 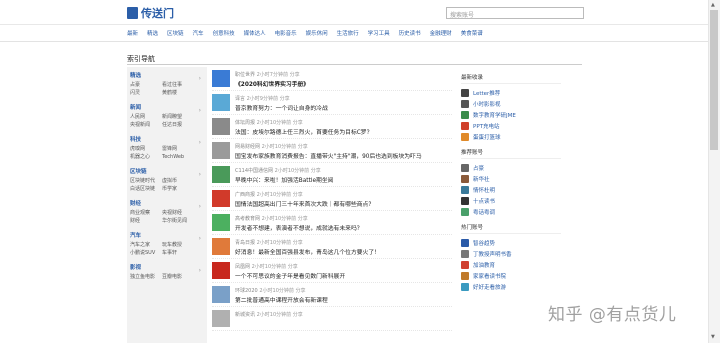 What do you see at coordinates (146, 213) in the screenshot?
I see `sidebar-link: 商业观察` at bounding box center [146, 213].